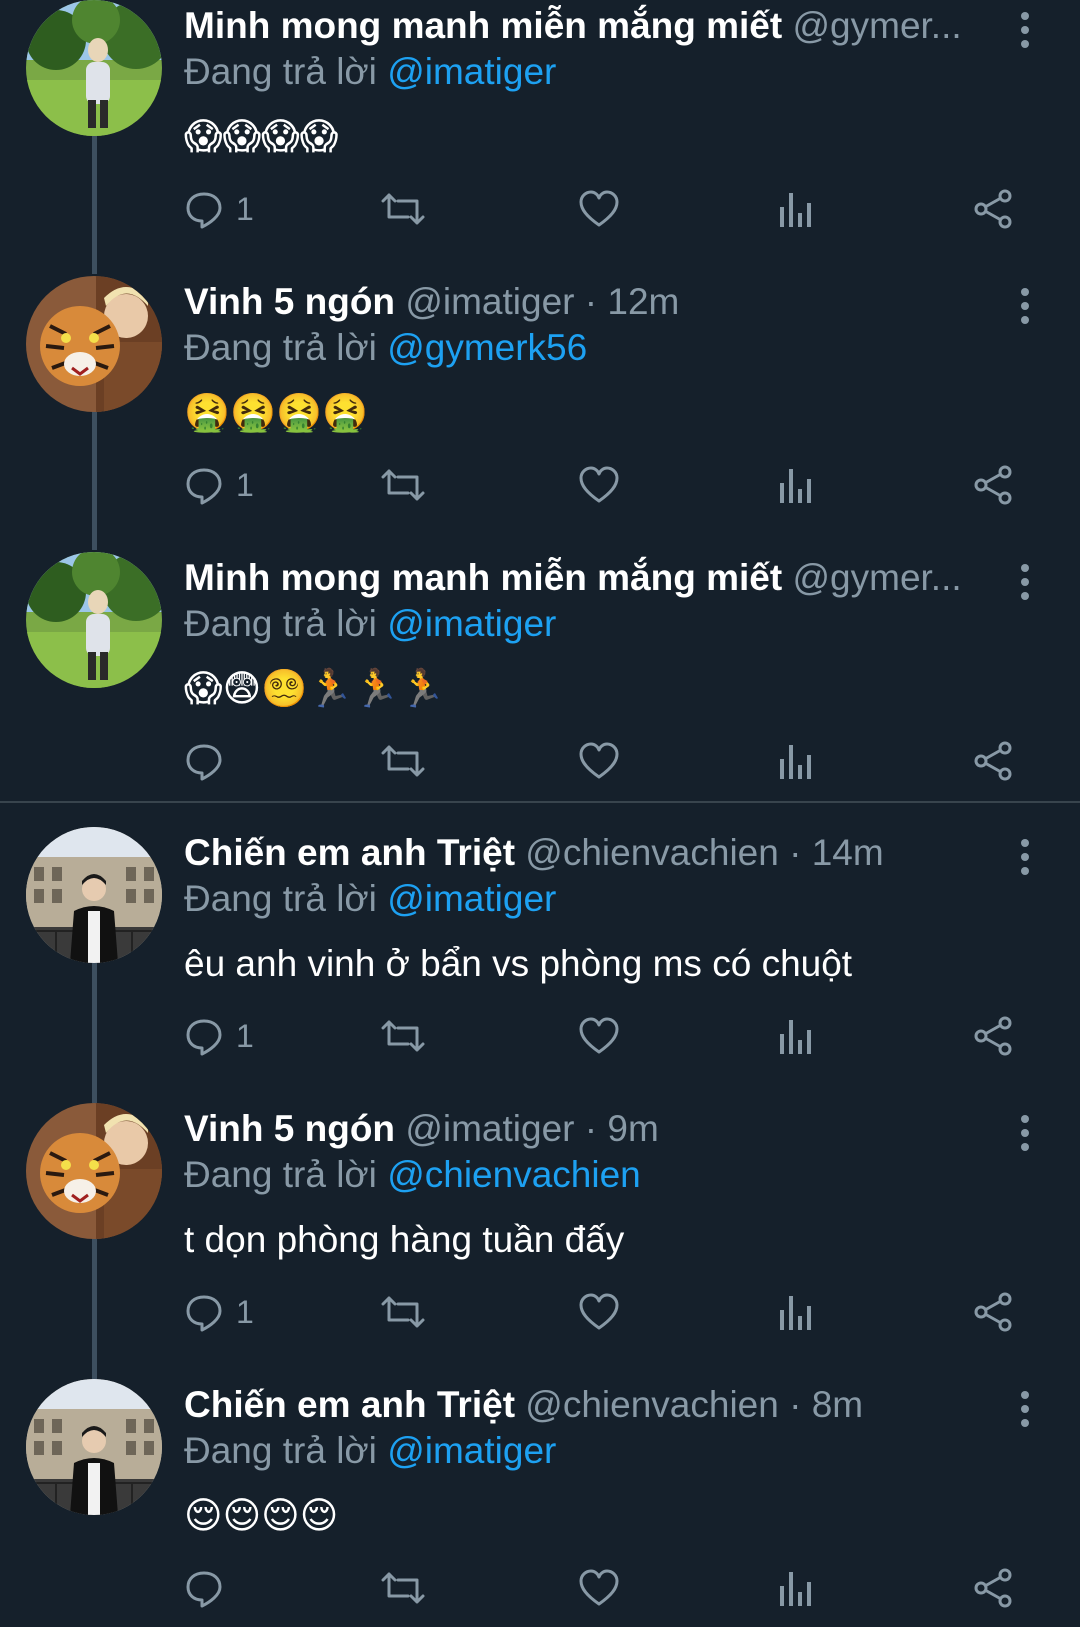 Image resolution: width=1080 pixels, height=1627 pixels. Describe the element at coordinates (261, 1515) in the screenshot. I see `tweet-text: 😌😌😌😌` at that location.